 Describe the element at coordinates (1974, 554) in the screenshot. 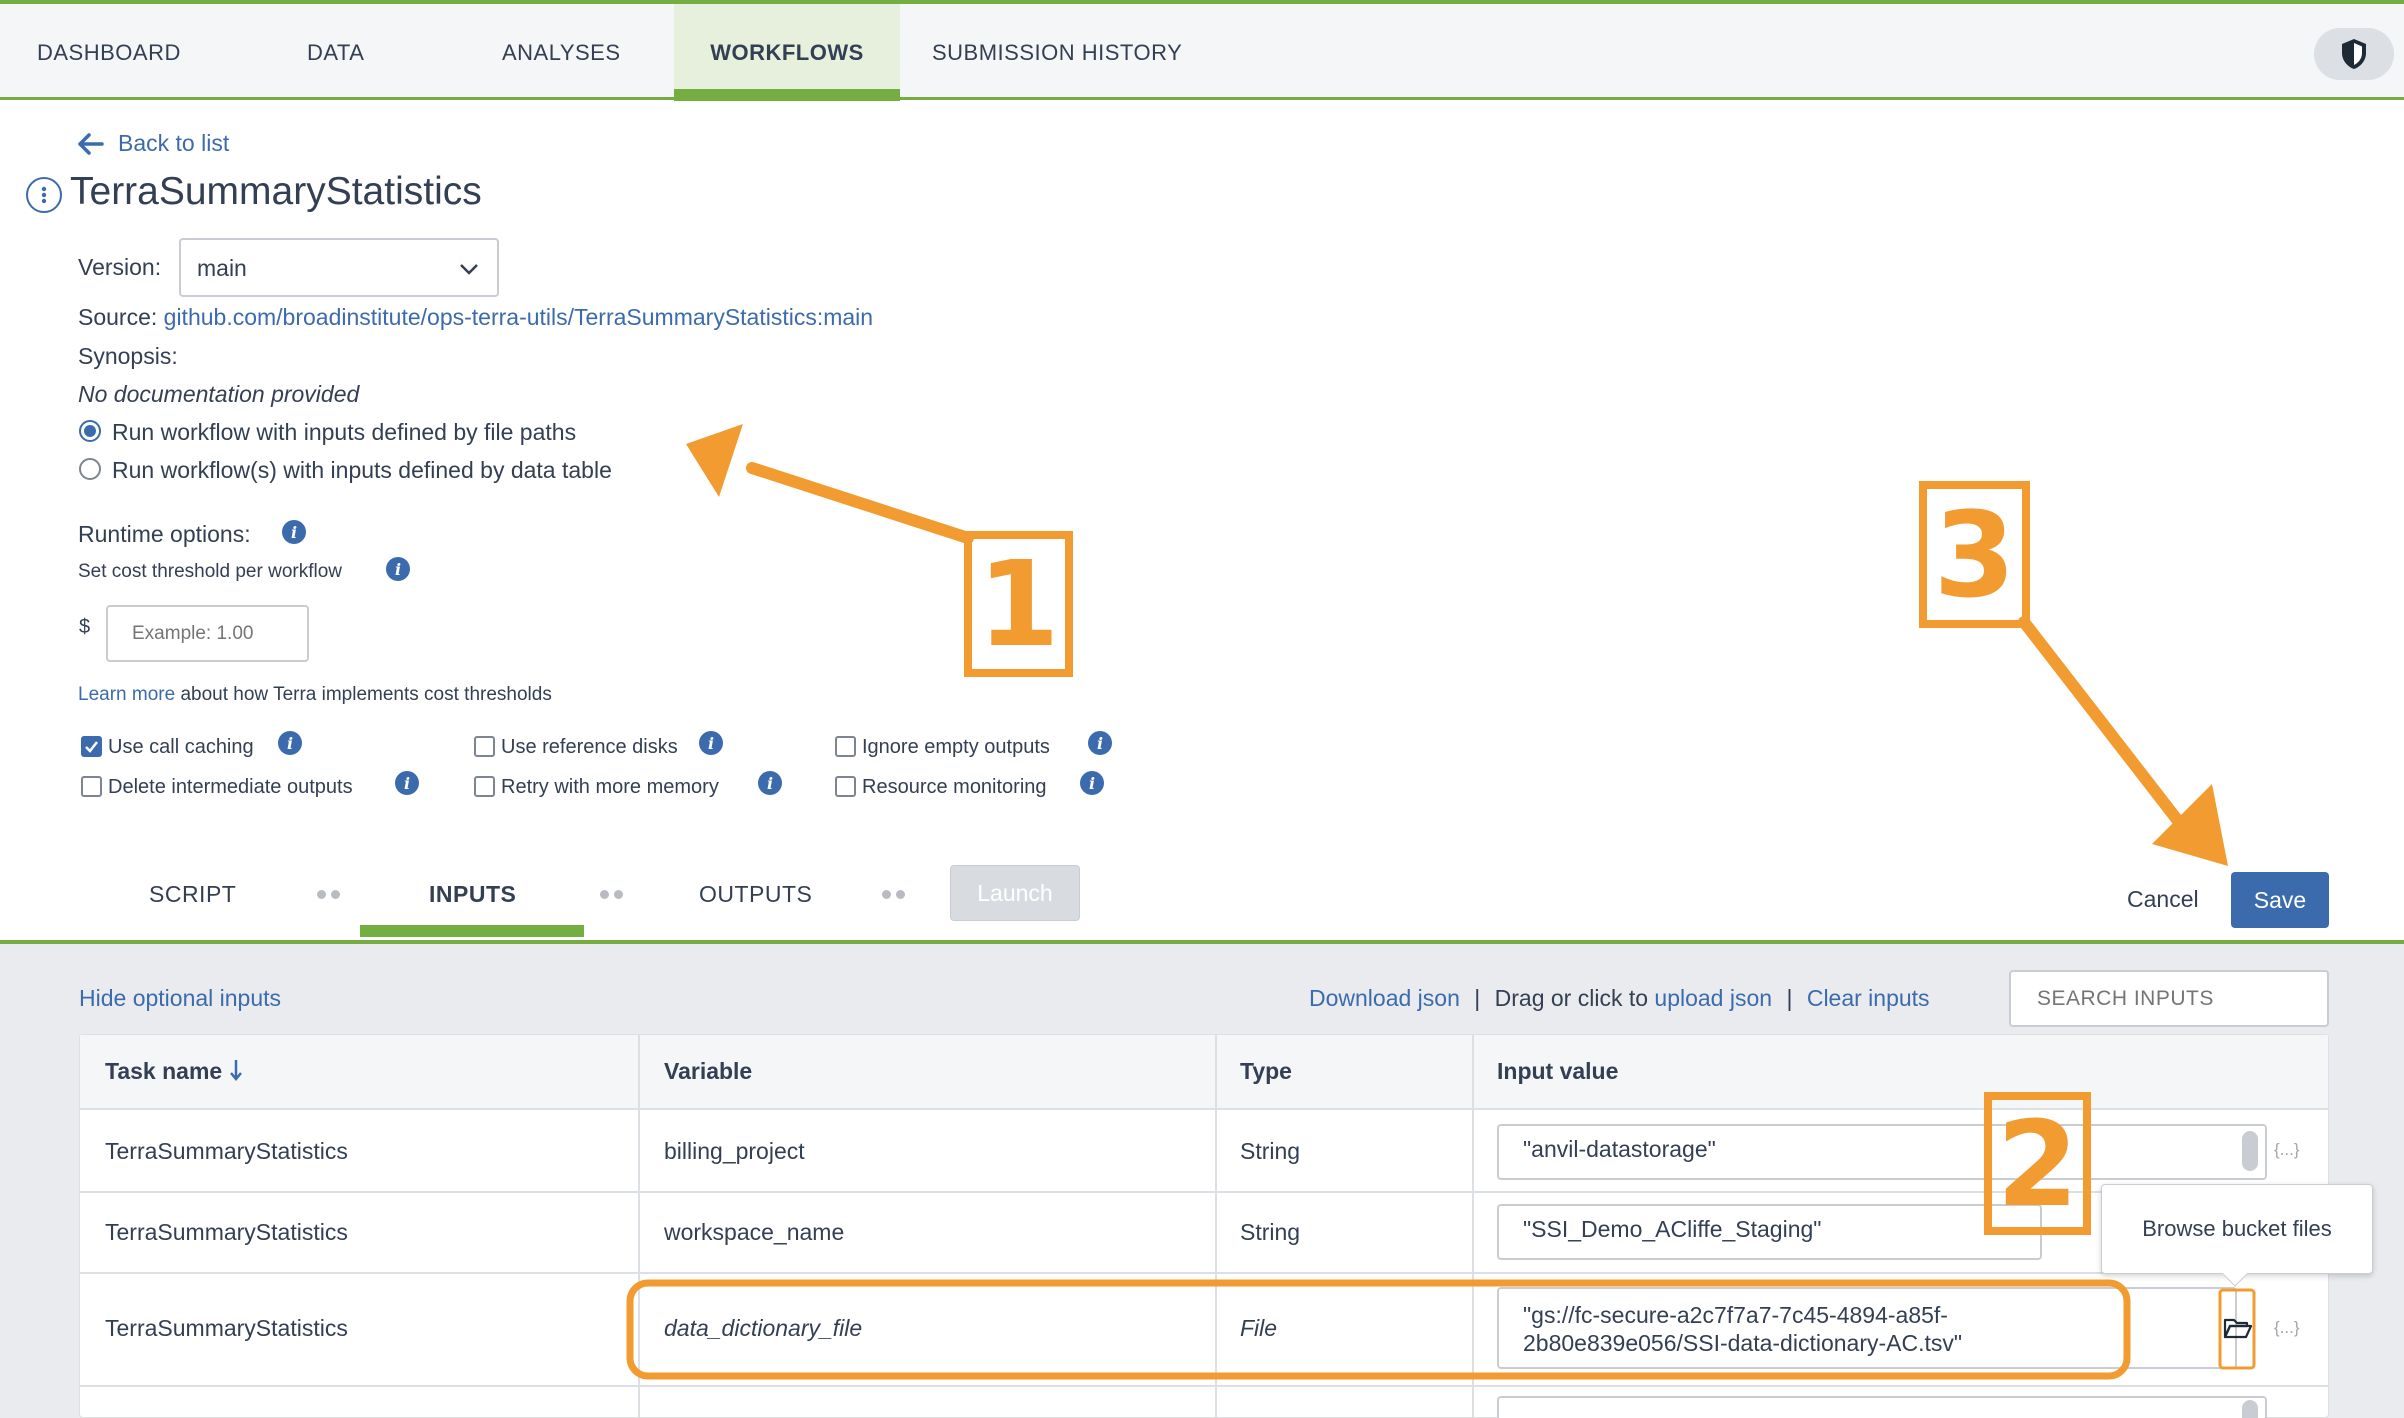

I see `annotation-number-3: 3` at that location.